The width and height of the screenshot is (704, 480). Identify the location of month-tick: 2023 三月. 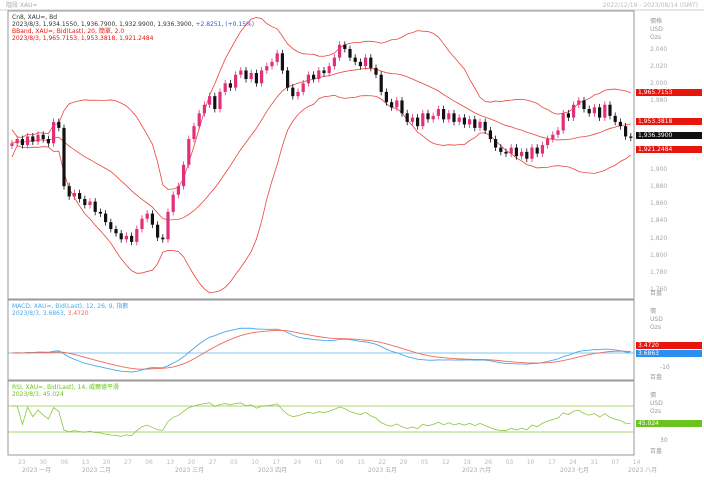
(190, 470).